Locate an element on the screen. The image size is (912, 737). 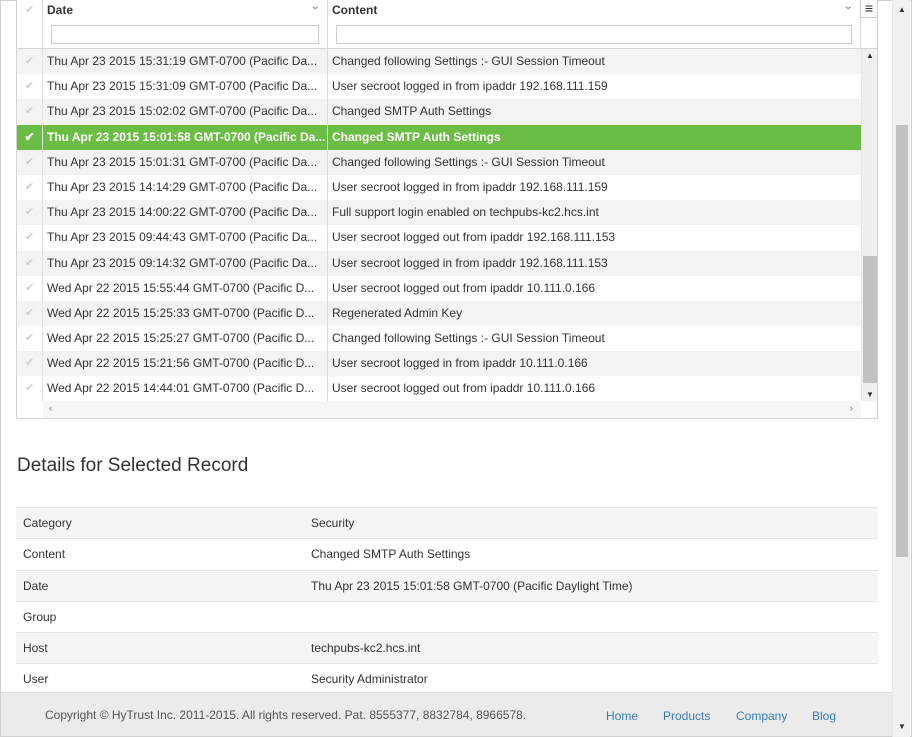
footer-link-company: Company is located at coordinates (761, 716).